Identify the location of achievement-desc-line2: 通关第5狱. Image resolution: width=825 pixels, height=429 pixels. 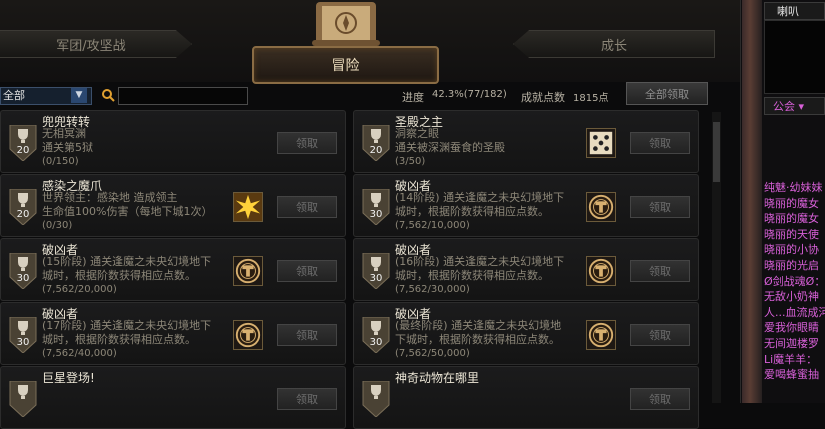
(67, 147).